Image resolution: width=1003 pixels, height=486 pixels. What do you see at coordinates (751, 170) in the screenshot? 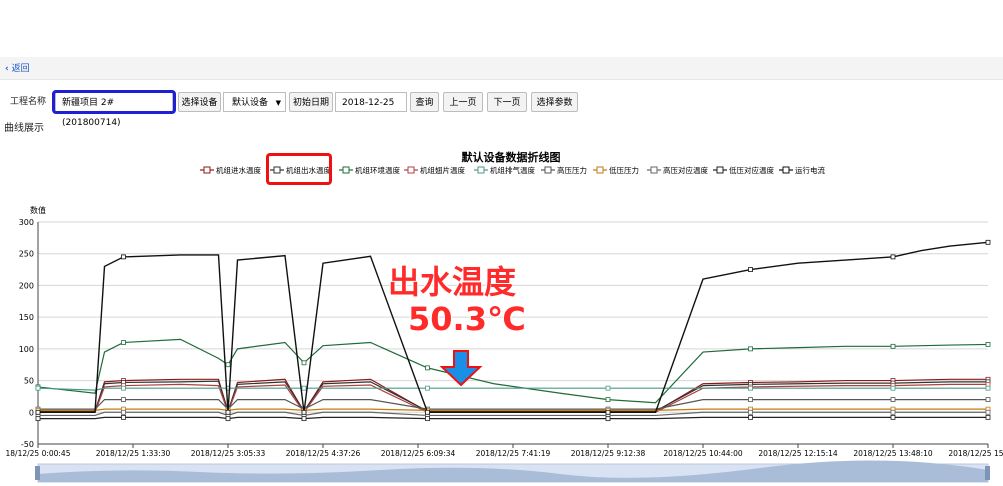
I see `legend-label: 低压对应温度` at bounding box center [751, 170].